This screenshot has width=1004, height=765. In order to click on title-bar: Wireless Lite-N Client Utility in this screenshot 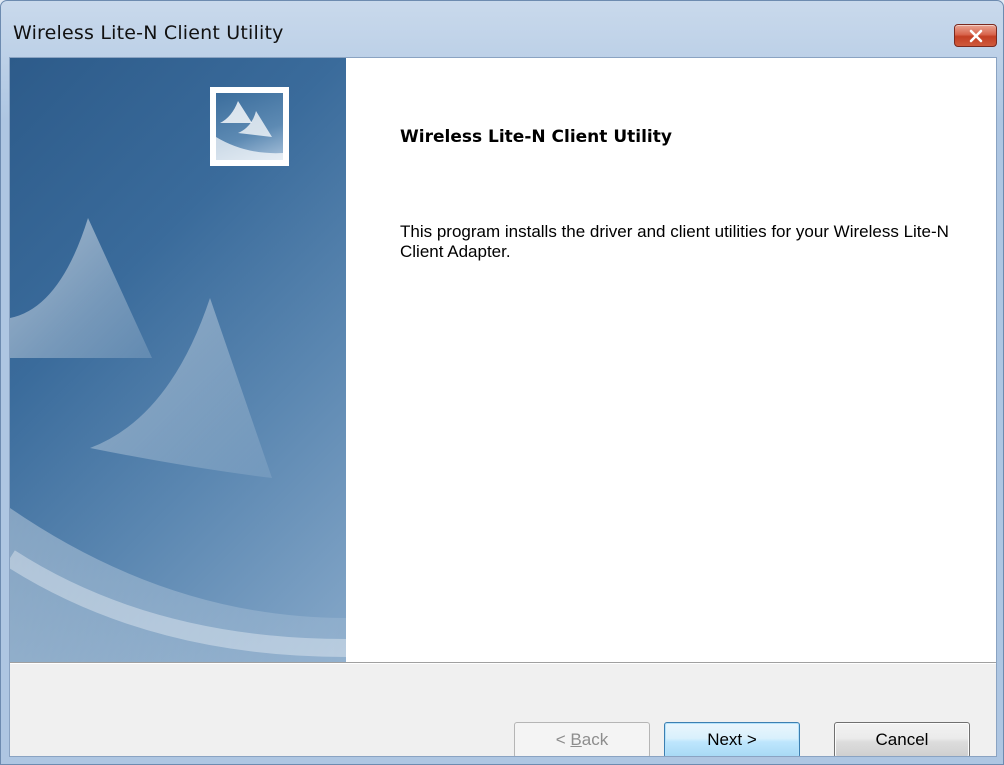, I will do `click(502, 29)`.